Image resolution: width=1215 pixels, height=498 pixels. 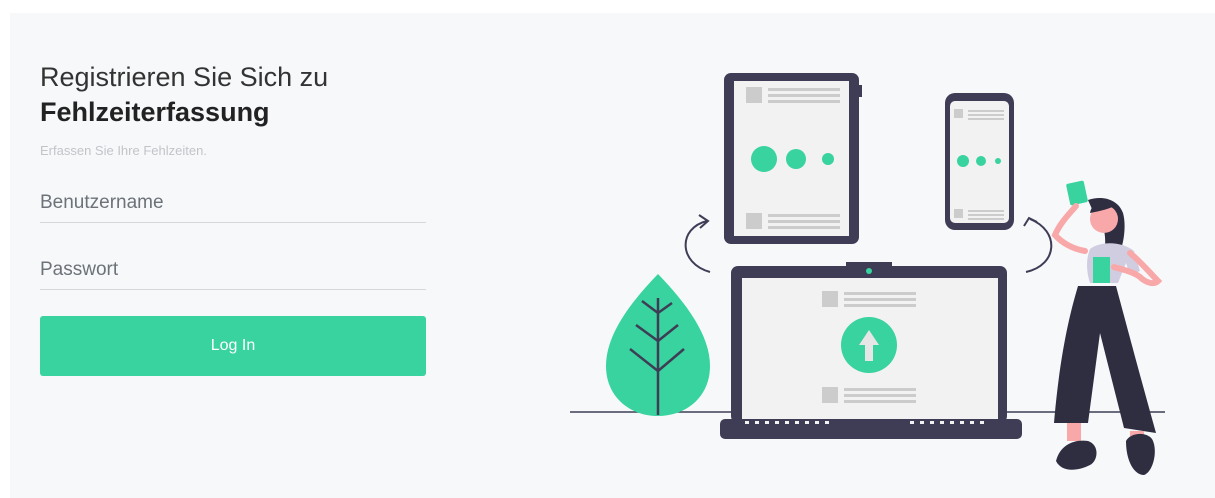 What do you see at coordinates (123, 150) in the screenshot?
I see `page-subtitle: Erfassen Sie Ihre Fehlzeiten.` at bounding box center [123, 150].